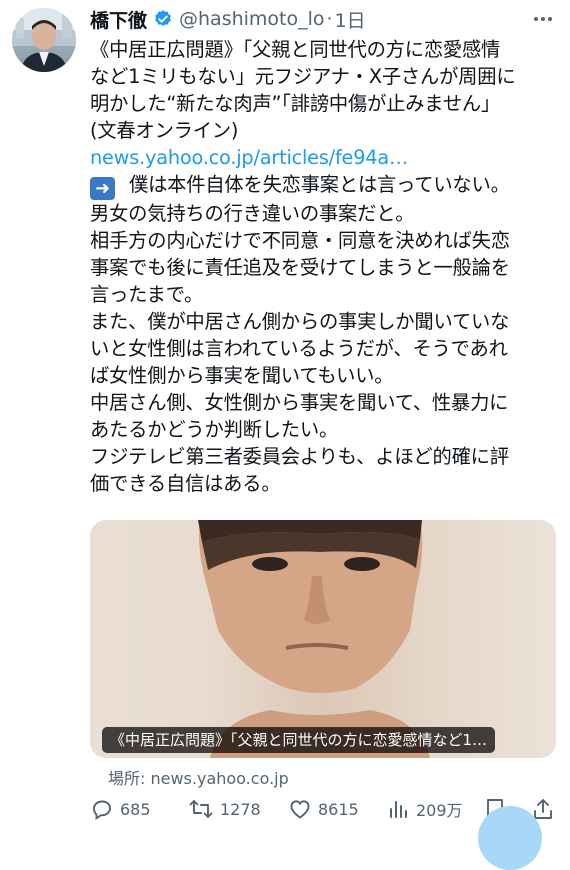 The height and width of the screenshot is (870, 570). I want to click on author-avatar, so click(44, 40).